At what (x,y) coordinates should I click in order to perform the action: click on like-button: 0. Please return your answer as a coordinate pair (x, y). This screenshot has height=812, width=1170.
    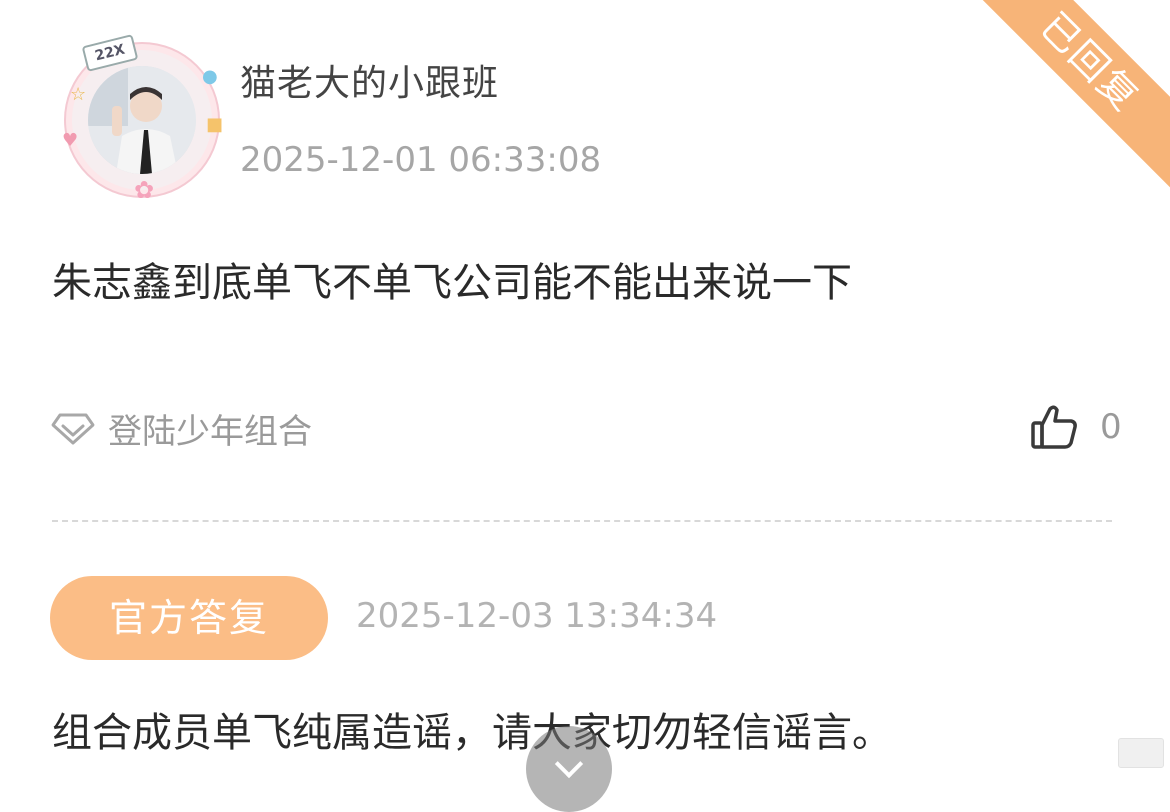
    Looking at the image, I should click on (1076, 427).